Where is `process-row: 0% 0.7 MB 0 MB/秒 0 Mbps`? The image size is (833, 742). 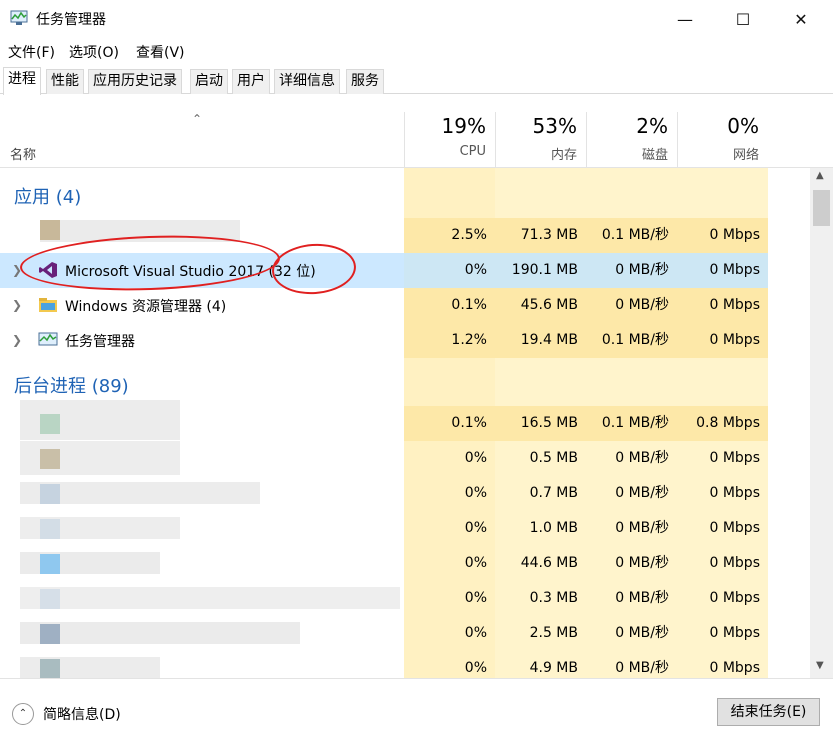 process-row: 0% 0.7 MB 0 MB/秒 0 Mbps is located at coordinates (384, 493).